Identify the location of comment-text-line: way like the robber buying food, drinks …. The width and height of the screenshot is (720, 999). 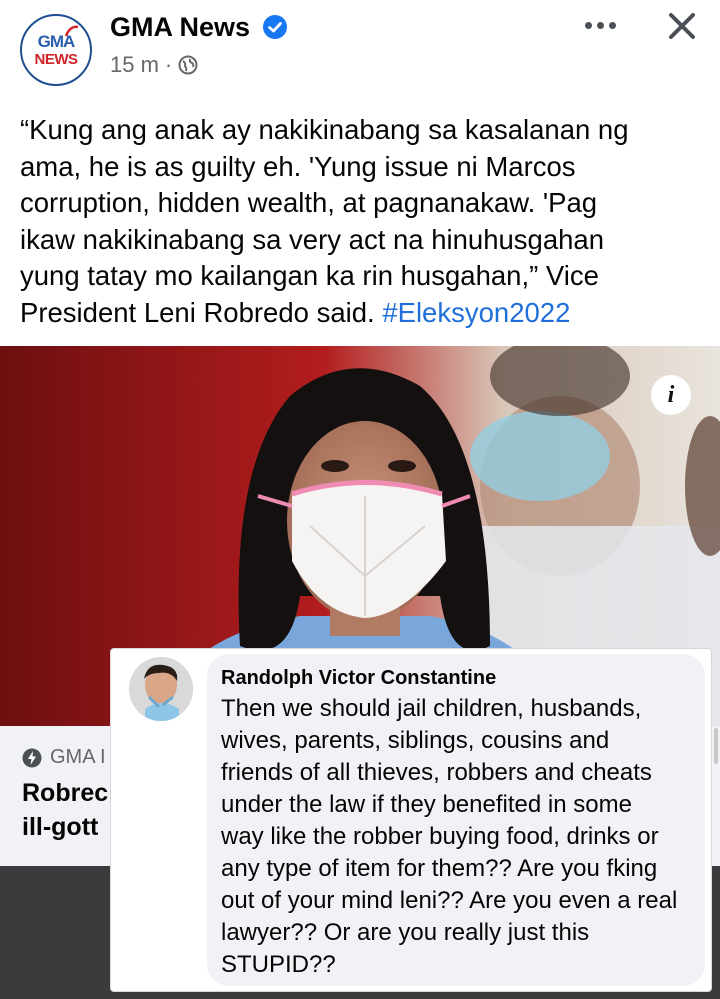
(440, 836).